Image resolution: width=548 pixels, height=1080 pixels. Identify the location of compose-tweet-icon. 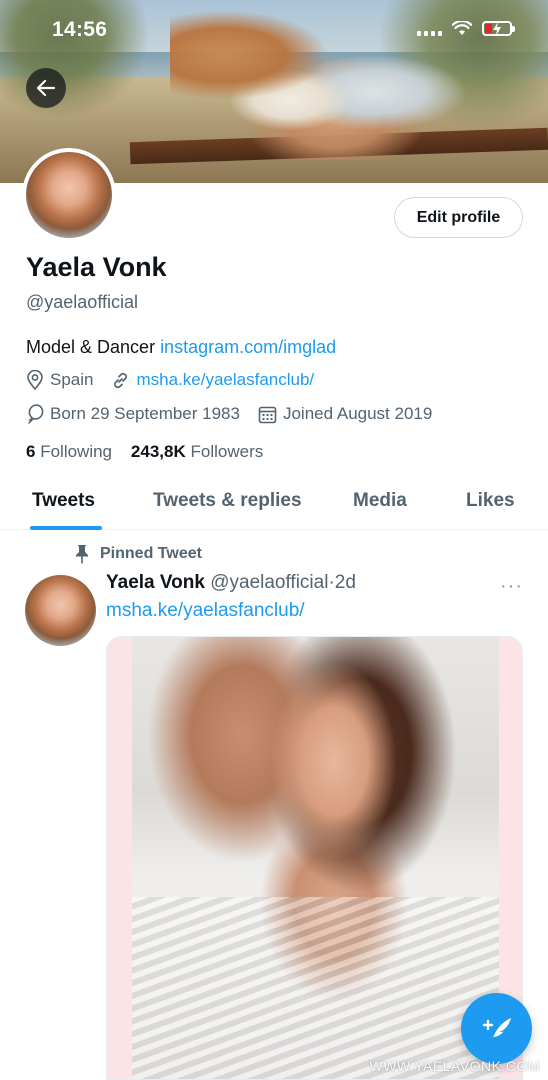
(496, 1029).